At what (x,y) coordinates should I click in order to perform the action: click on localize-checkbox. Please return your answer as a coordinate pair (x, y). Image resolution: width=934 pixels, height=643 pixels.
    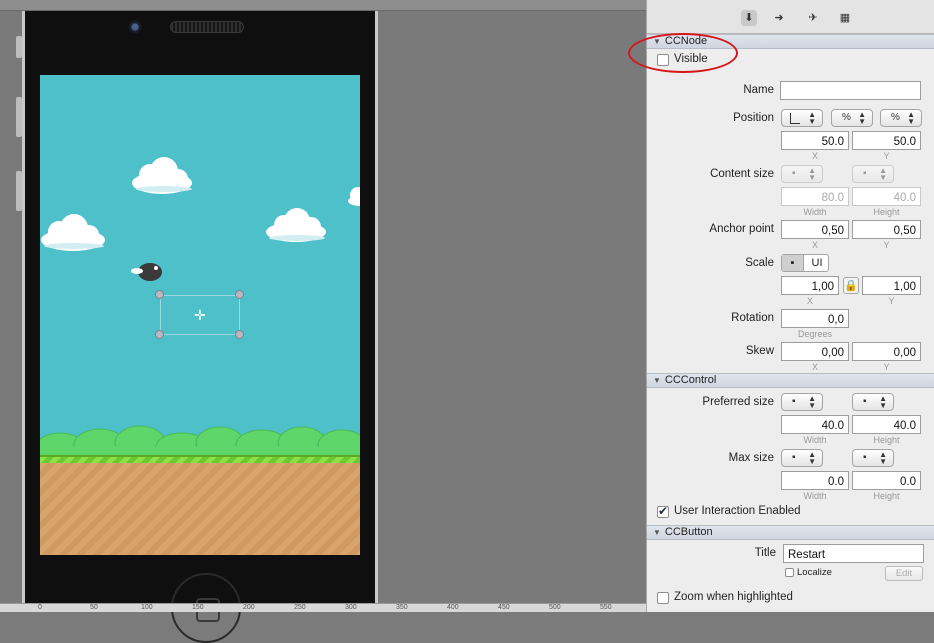
    Looking at the image, I should click on (789, 572).